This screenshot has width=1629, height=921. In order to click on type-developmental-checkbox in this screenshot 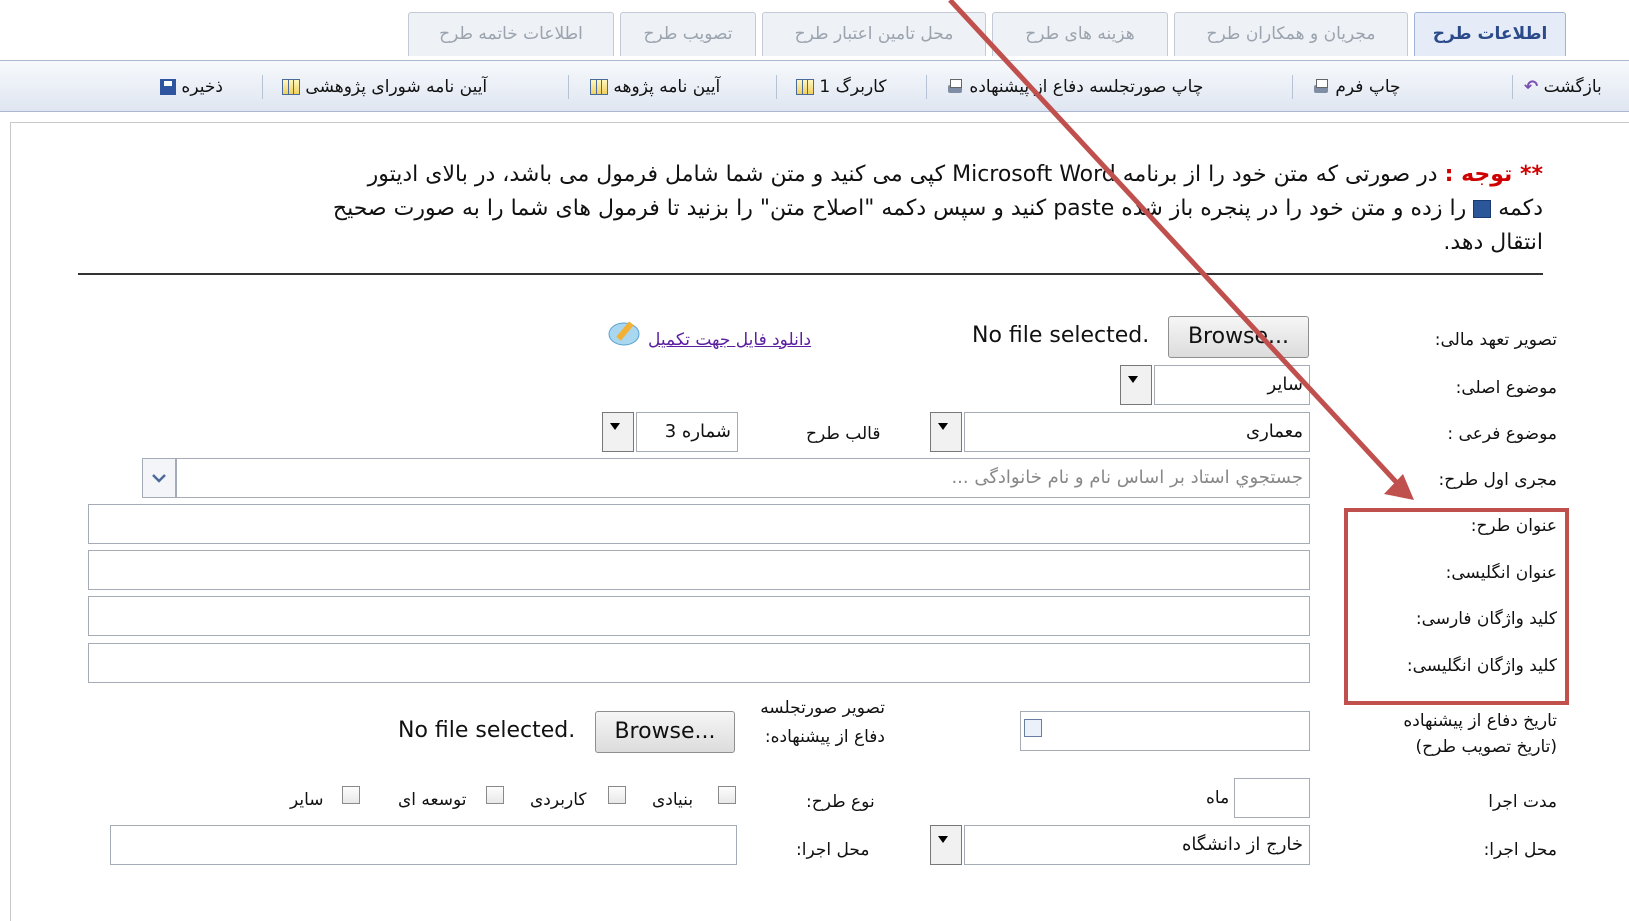, I will do `click(495, 795)`.